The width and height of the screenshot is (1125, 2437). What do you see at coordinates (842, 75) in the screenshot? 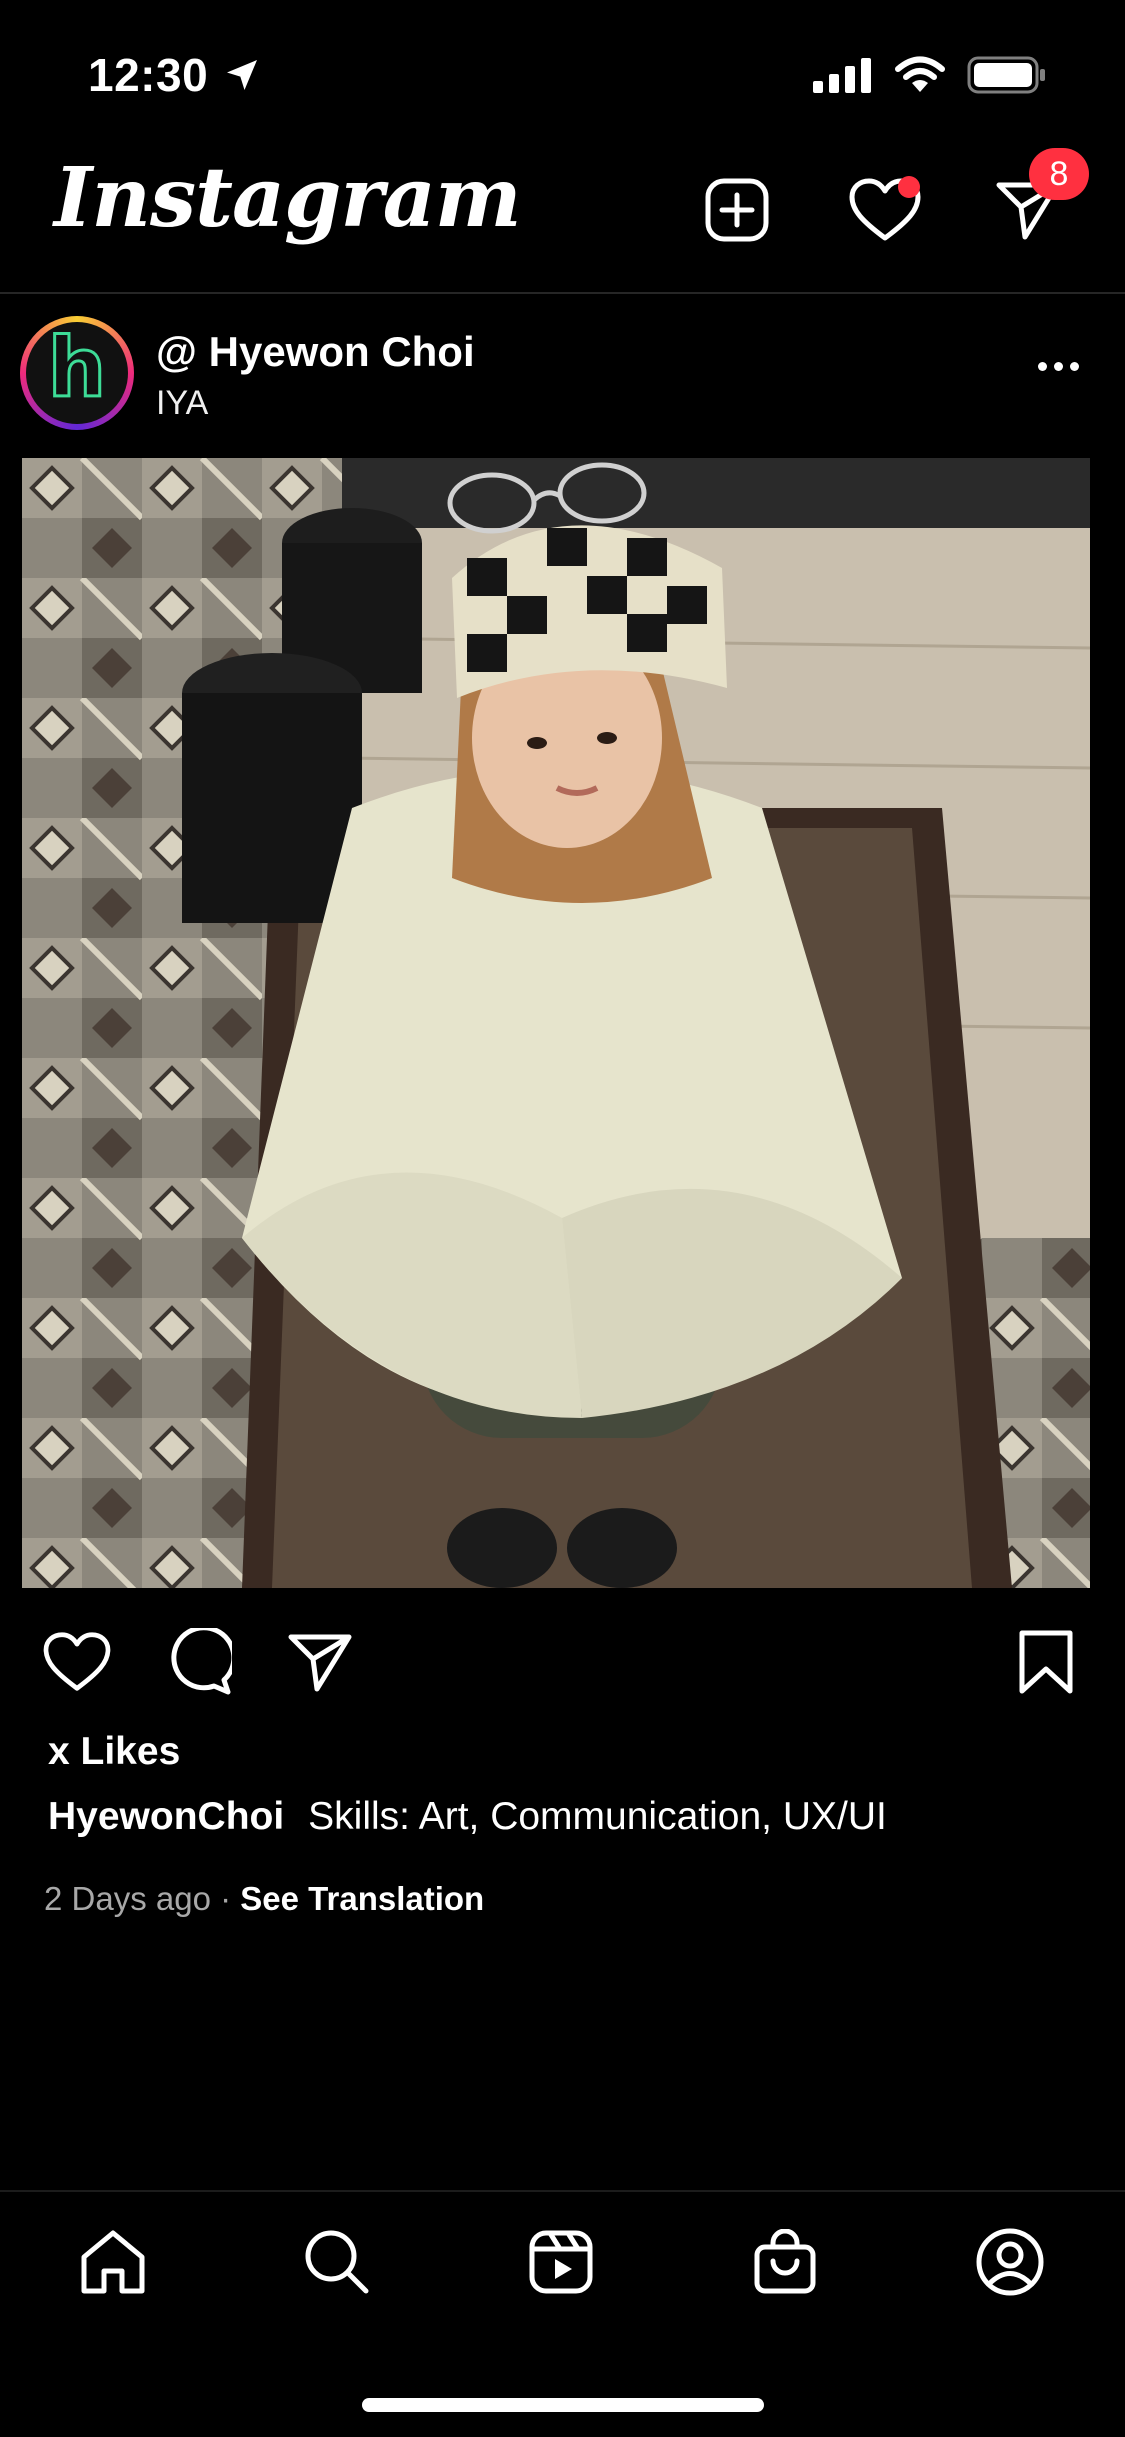
I see `cellular-signal-icon` at bounding box center [842, 75].